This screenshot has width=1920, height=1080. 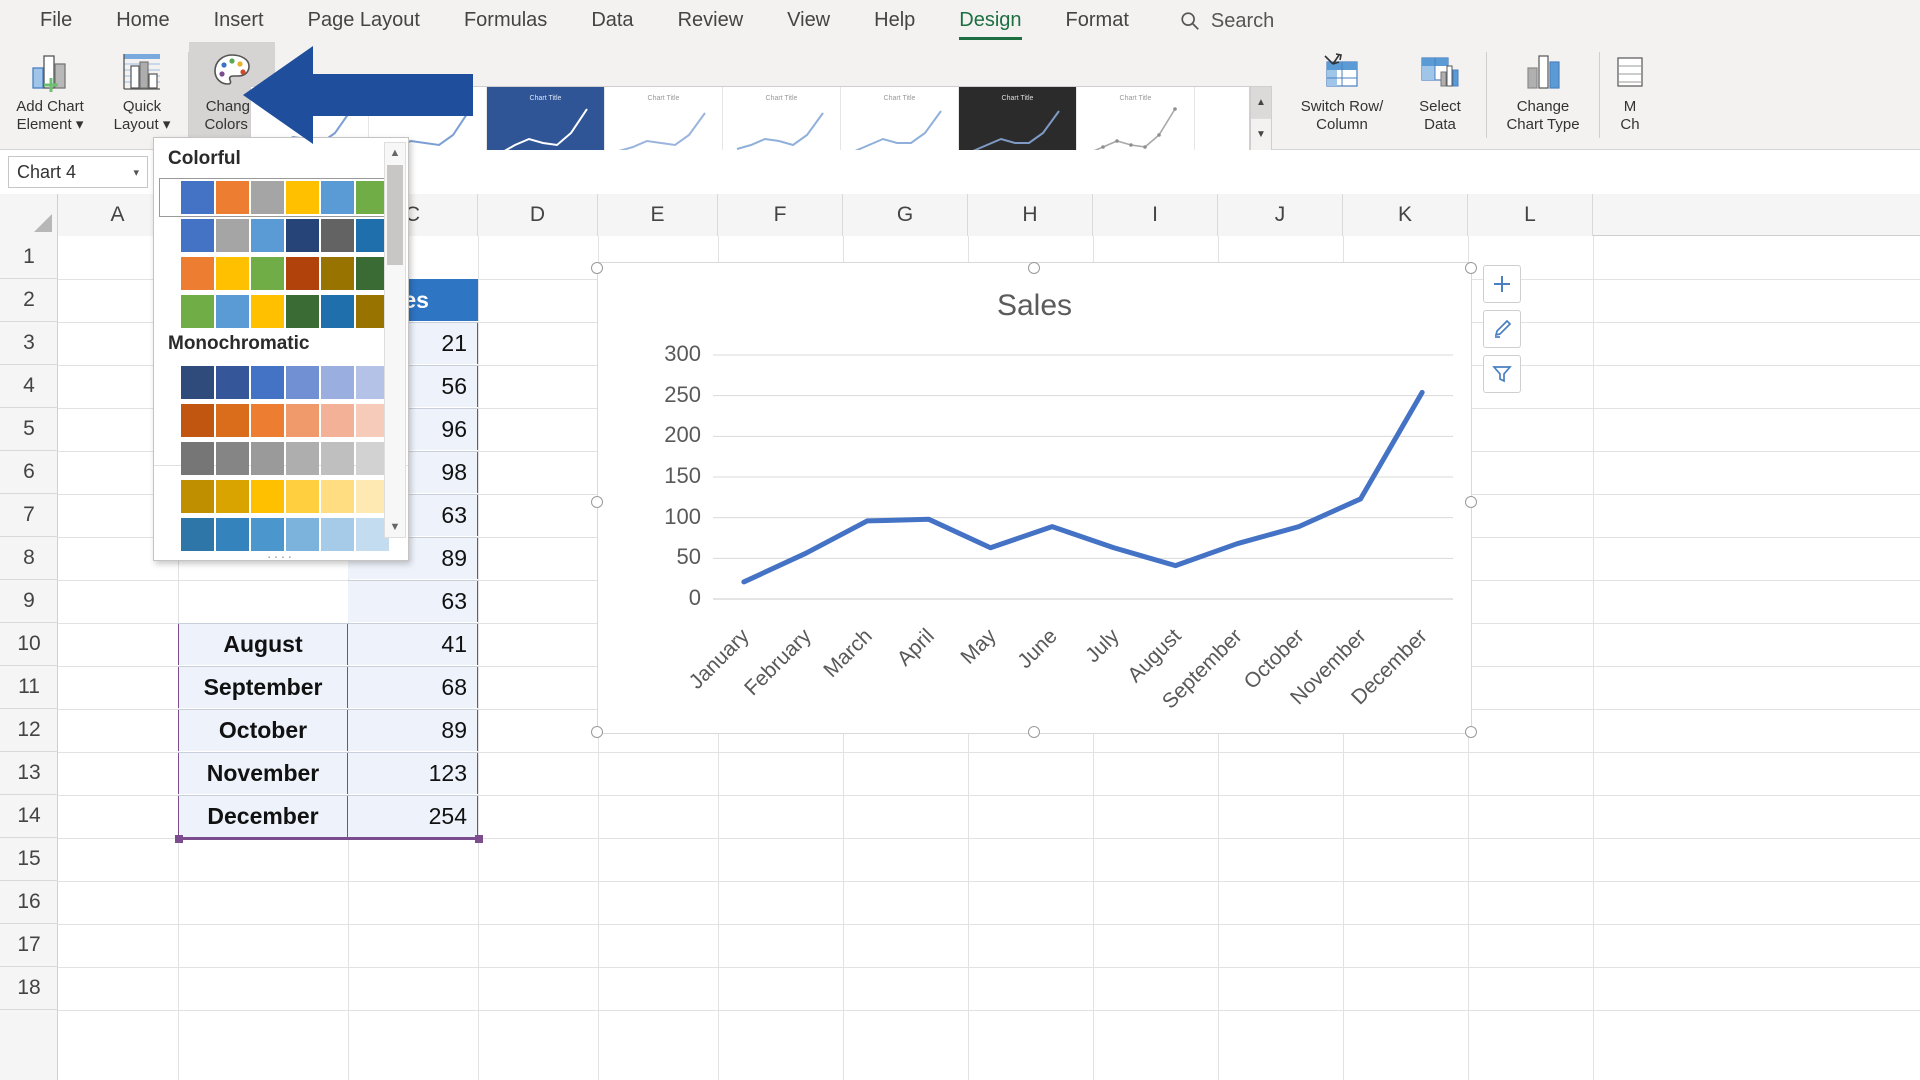 What do you see at coordinates (1097, 21) in the screenshot?
I see `tab-format: Format` at bounding box center [1097, 21].